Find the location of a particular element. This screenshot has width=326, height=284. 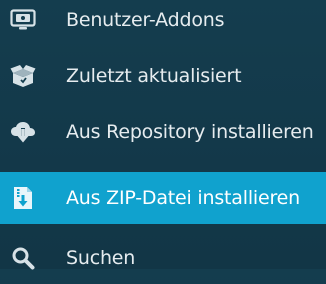

menu-item-label: Aus Repository installieren is located at coordinates (190, 132).